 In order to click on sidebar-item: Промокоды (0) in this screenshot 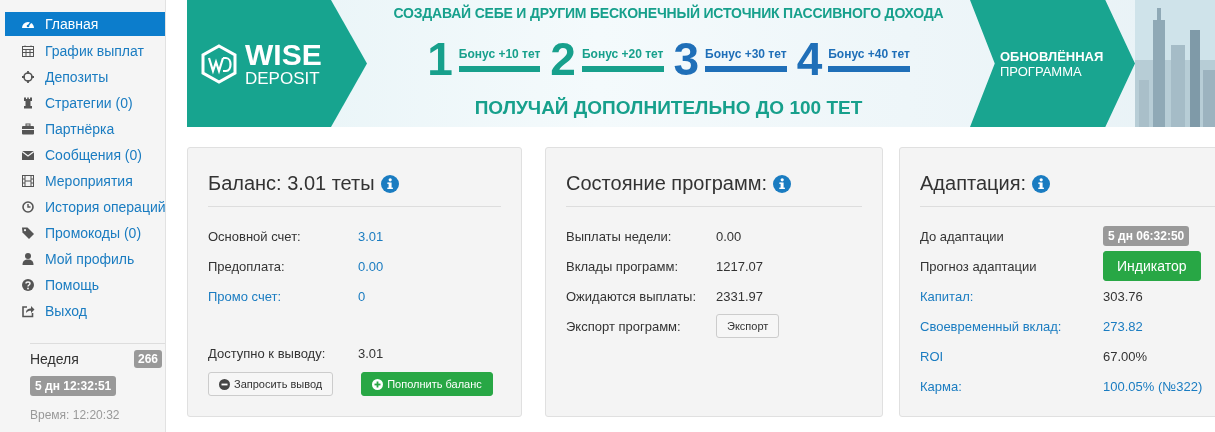, I will do `click(85, 233)`.